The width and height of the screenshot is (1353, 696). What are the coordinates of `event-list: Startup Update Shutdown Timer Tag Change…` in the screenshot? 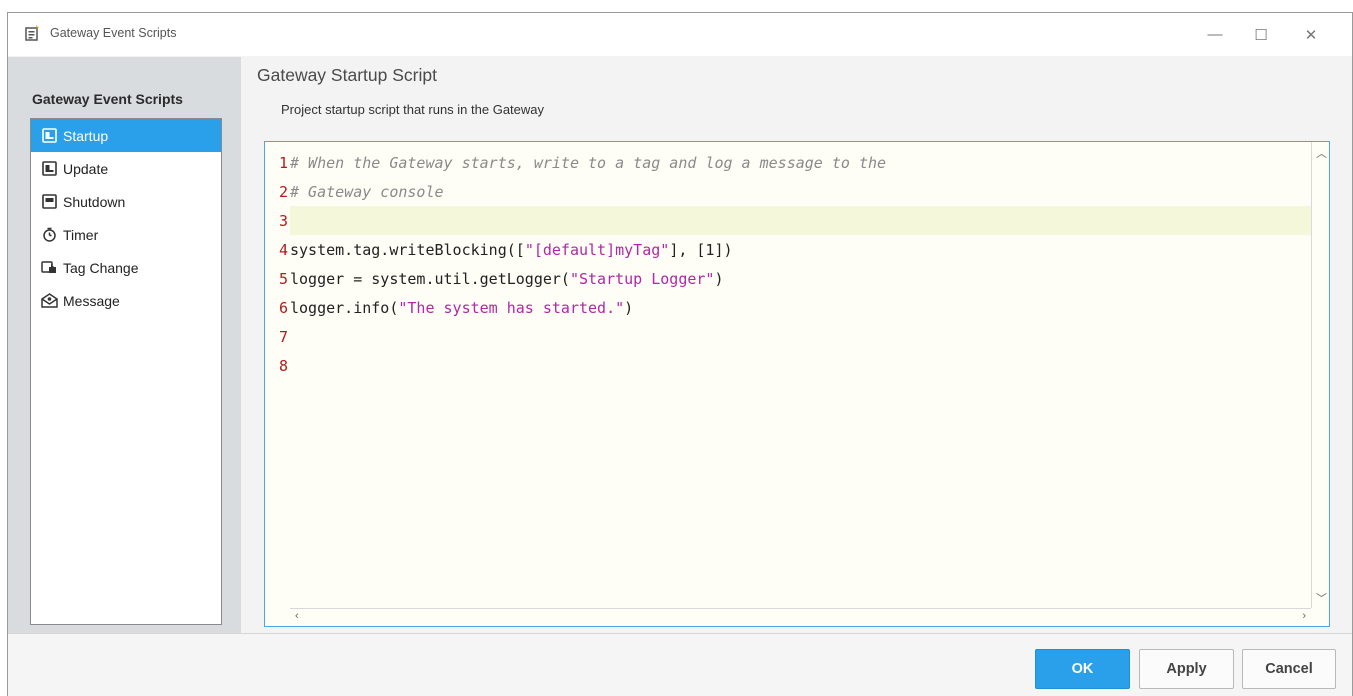 It's located at (126, 371).